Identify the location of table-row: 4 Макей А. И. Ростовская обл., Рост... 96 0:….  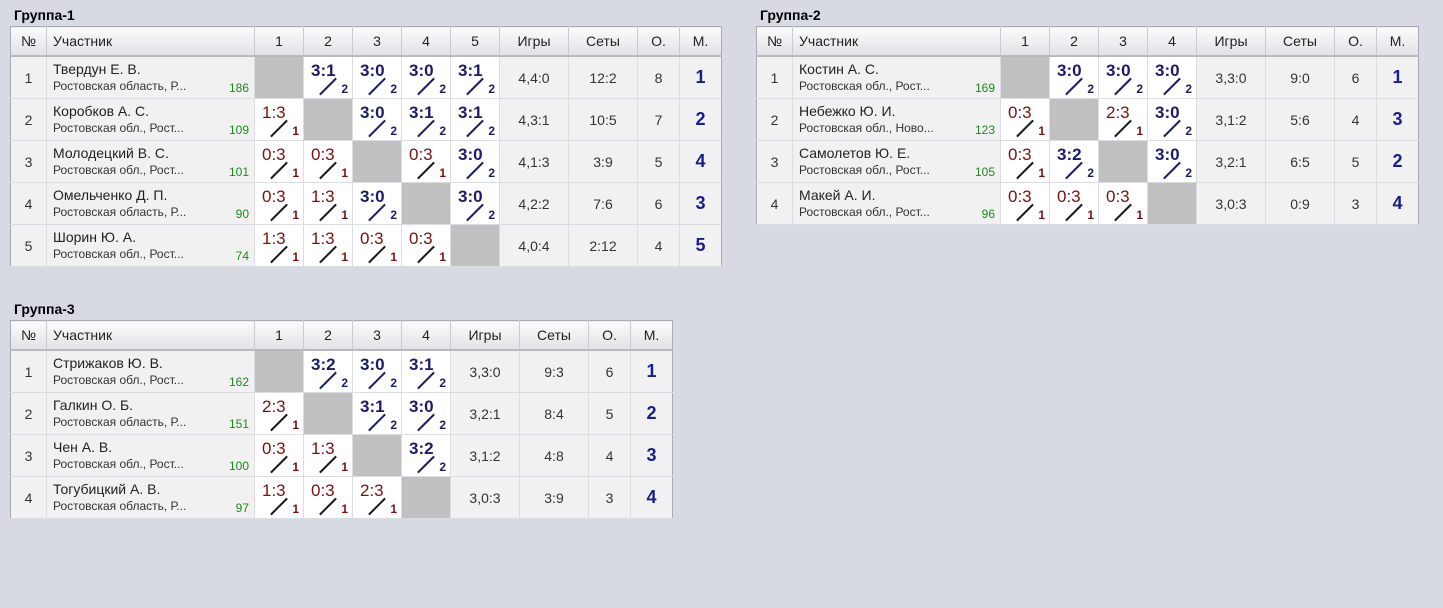
(1087, 203).